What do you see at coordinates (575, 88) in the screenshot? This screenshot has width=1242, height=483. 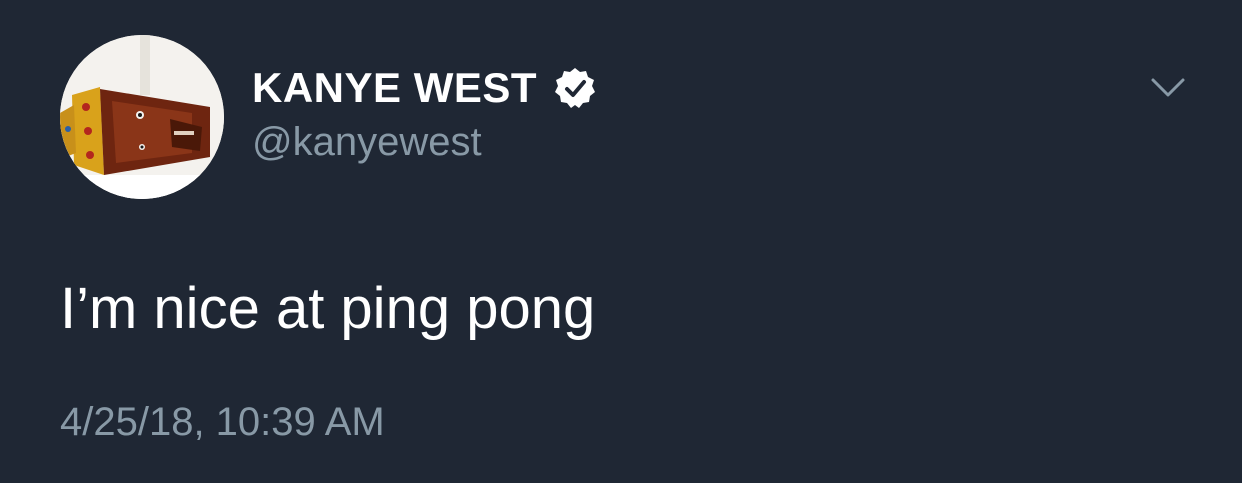 I see `verified-badge-icon` at bounding box center [575, 88].